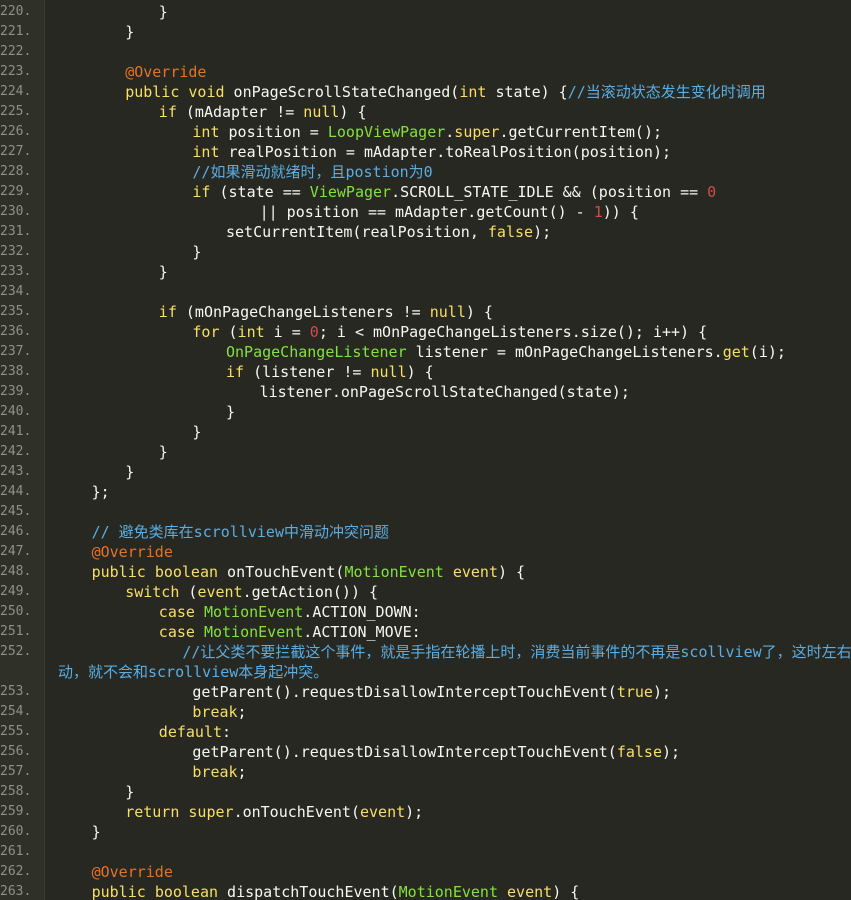  Describe the element at coordinates (310, 592) in the screenshot. I see `code-token: .getAction()) {` at that location.